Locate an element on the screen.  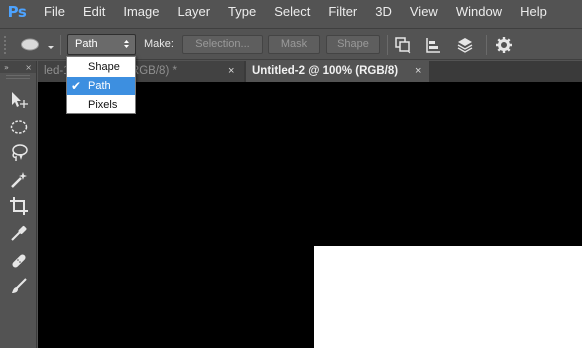
dropdown-option-label: Path is located at coordinates (99, 86).